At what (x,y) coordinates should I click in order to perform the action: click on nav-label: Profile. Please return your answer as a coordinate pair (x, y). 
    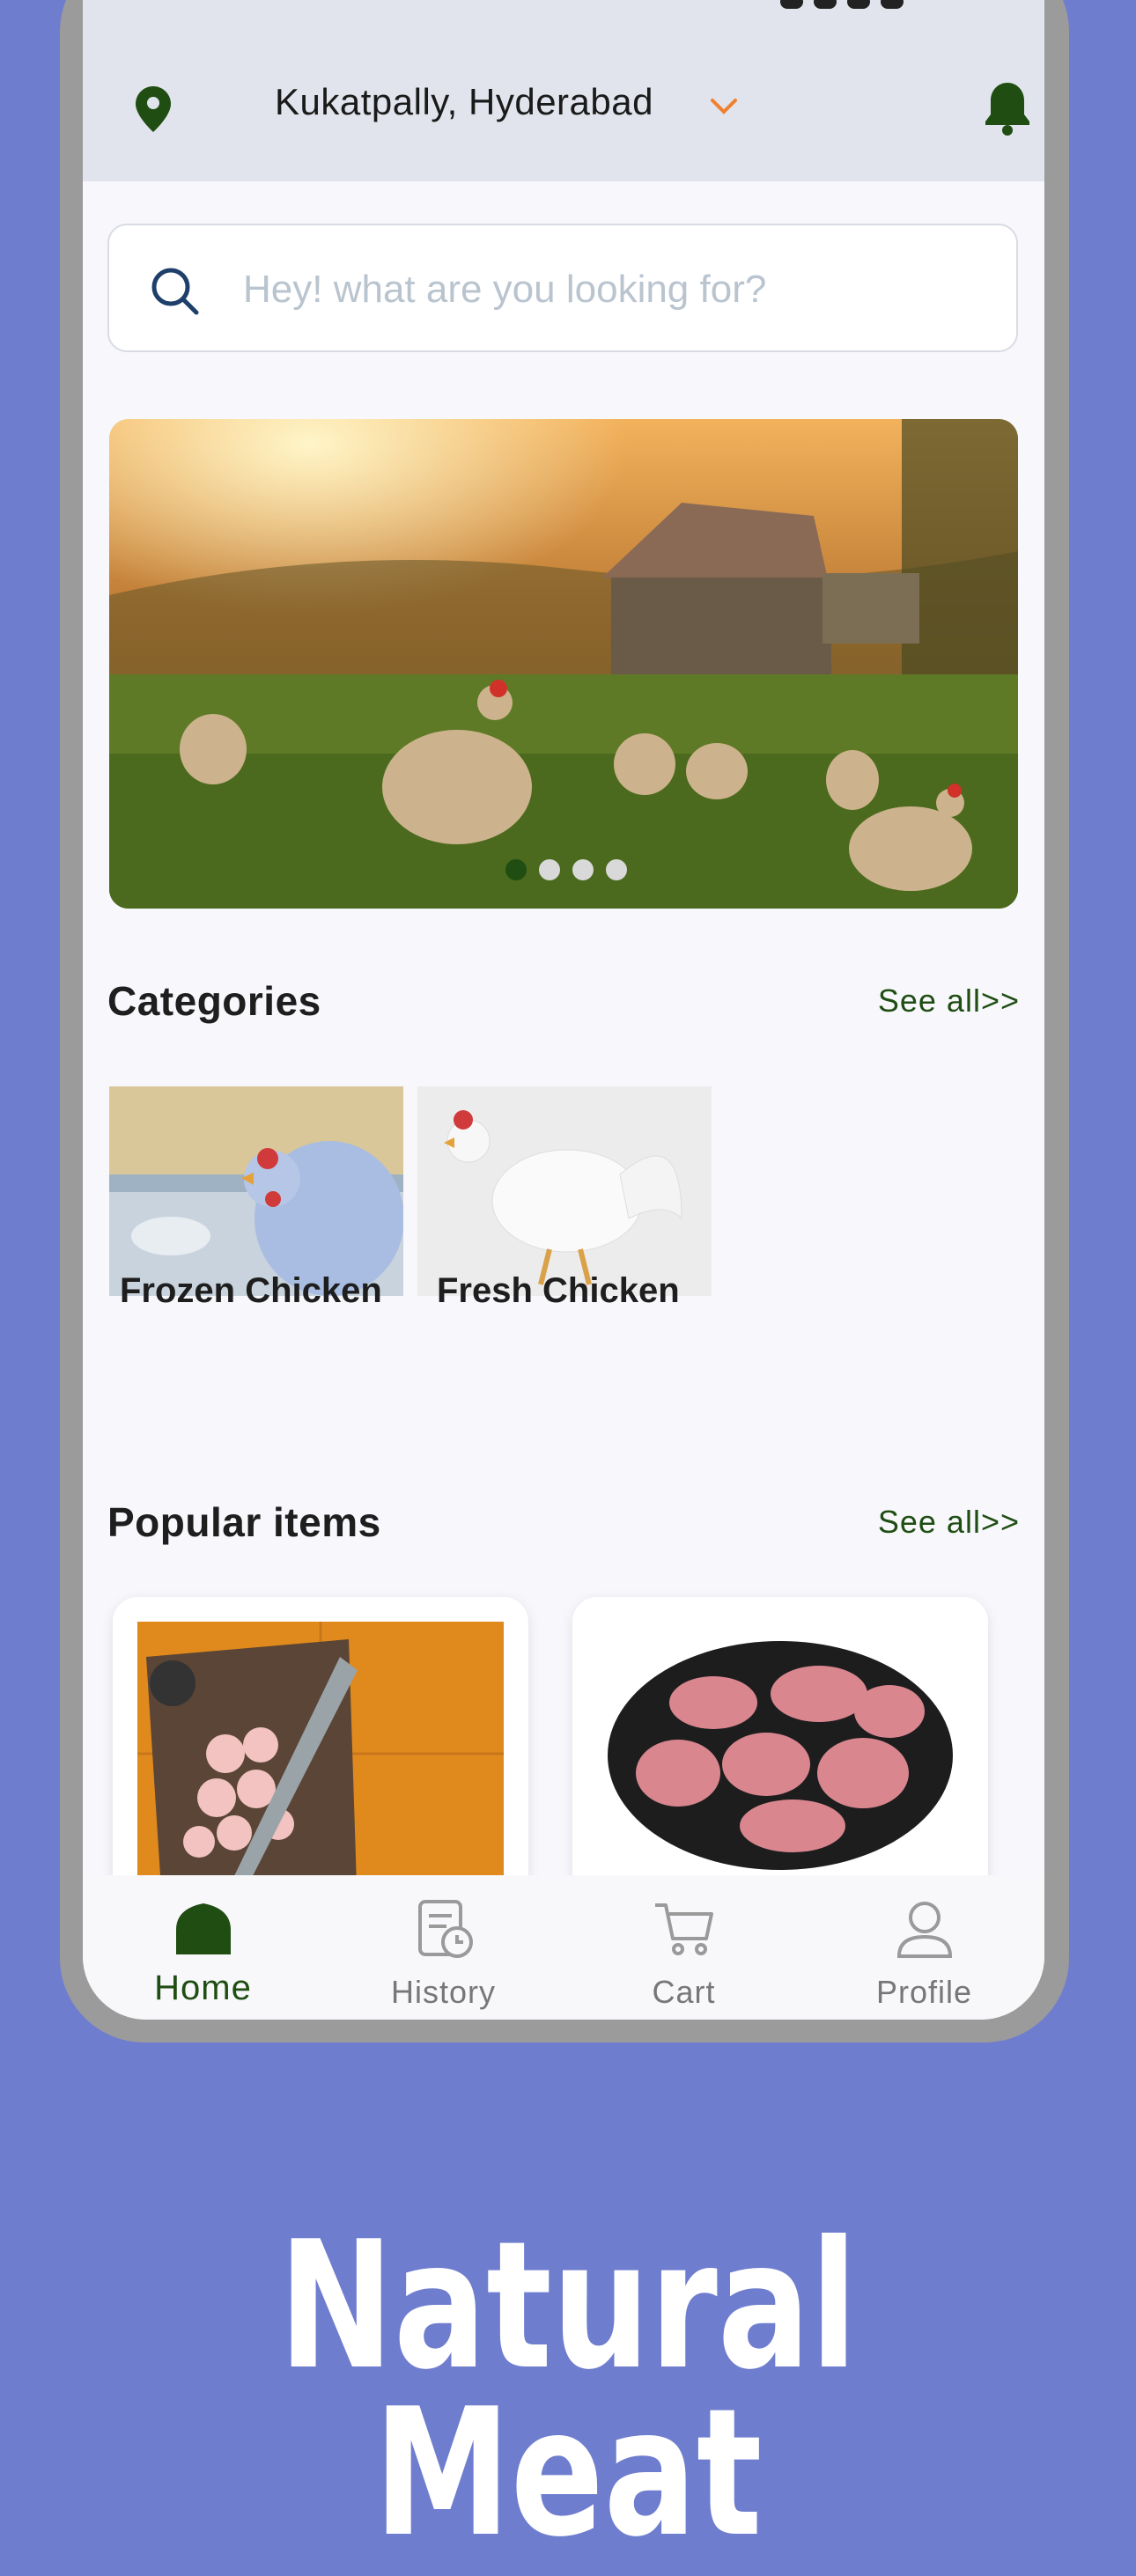
    Looking at the image, I should click on (924, 1992).